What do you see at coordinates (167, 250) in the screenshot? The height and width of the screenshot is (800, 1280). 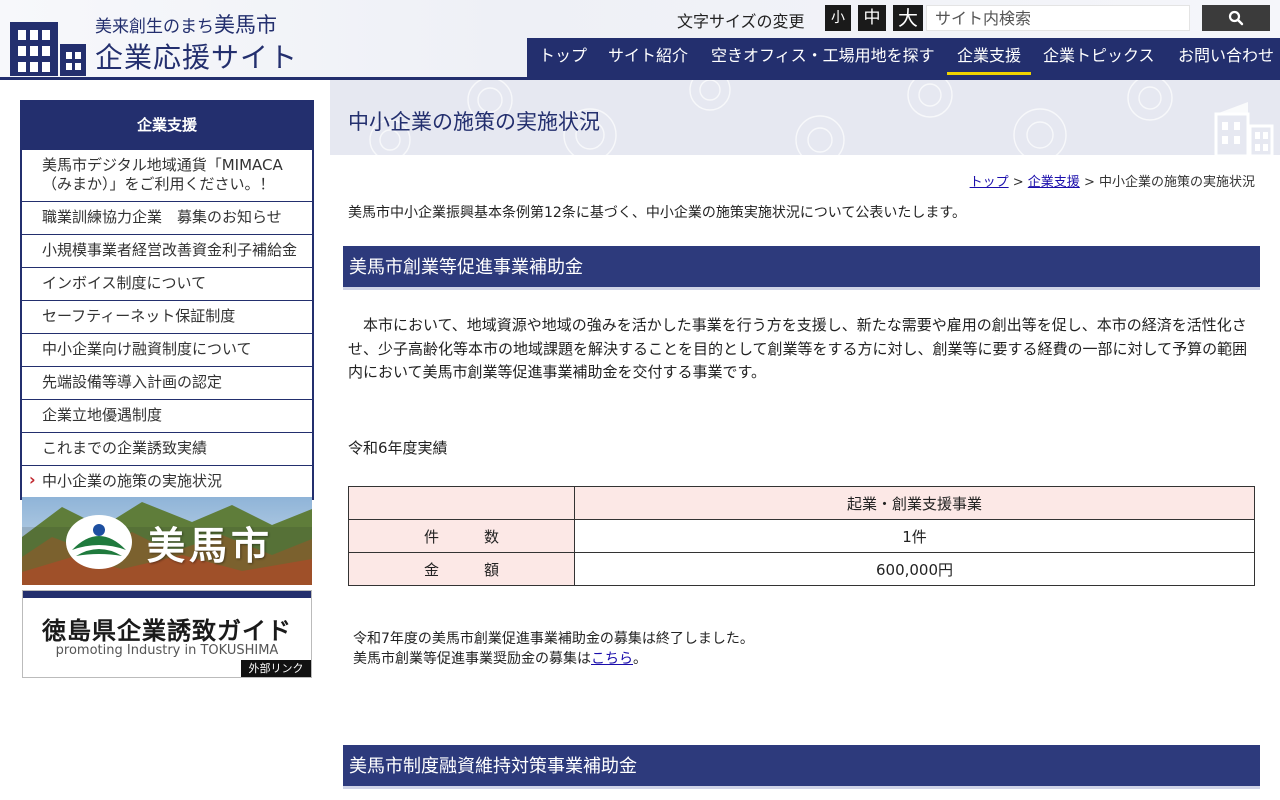 I see `sidebar-item-interest-subsidy: 小規模事業者経営改善資金利子補給金` at bounding box center [167, 250].